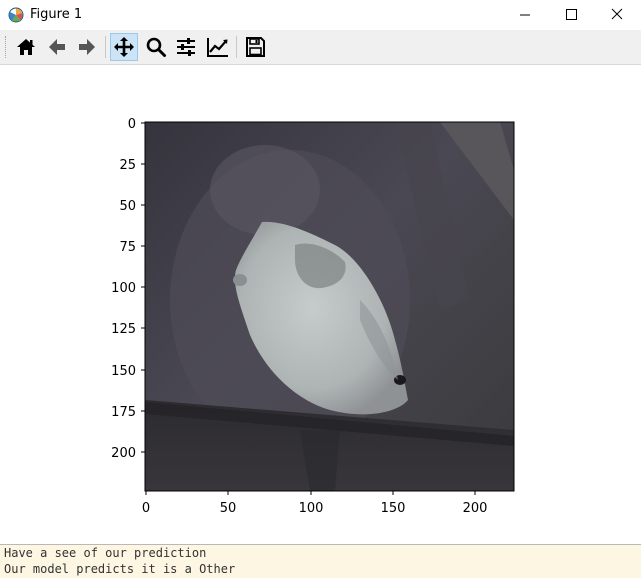 Image resolution: width=641 pixels, height=578 pixels. What do you see at coordinates (475, 508) in the screenshot?
I see `x-tick-label: 200` at bounding box center [475, 508].